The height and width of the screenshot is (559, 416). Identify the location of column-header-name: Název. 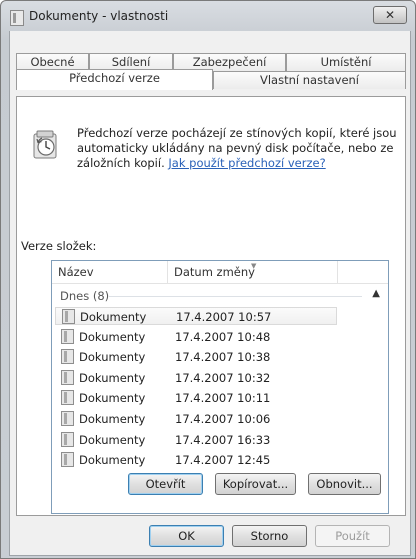
(110, 272).